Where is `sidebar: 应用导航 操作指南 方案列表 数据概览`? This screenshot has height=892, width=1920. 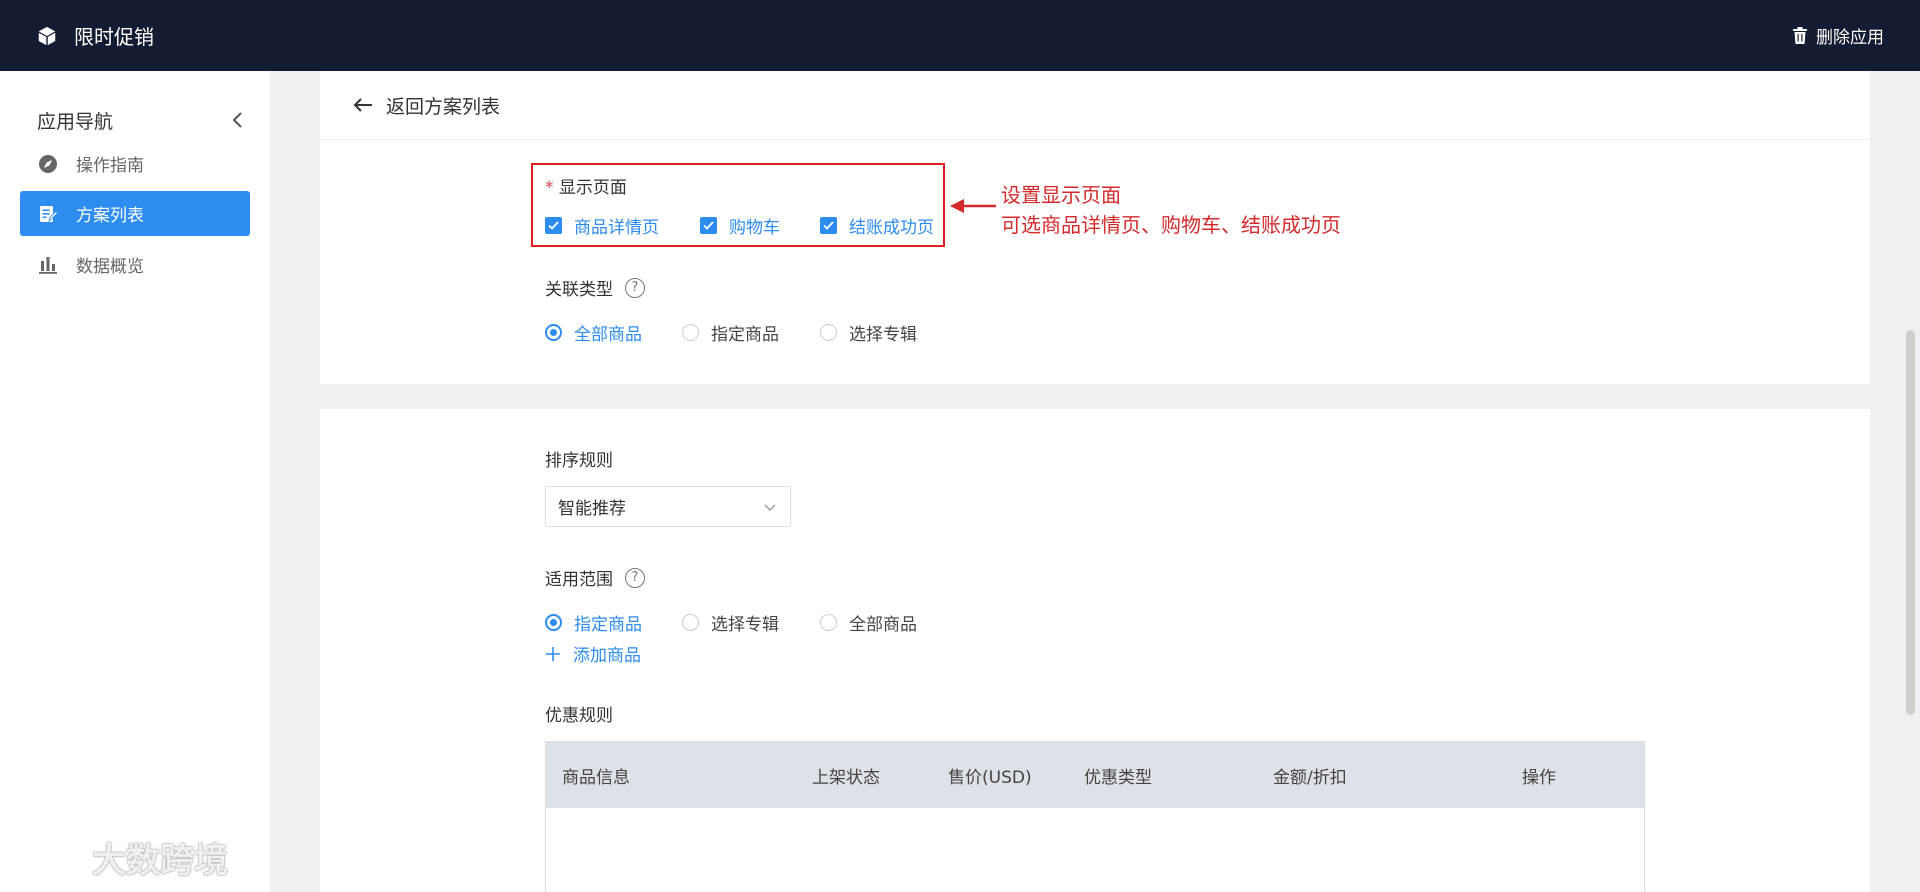 sidebar: 应用导航 操作指南 方案列表 数据概览 is located at coordinates (135, 481).